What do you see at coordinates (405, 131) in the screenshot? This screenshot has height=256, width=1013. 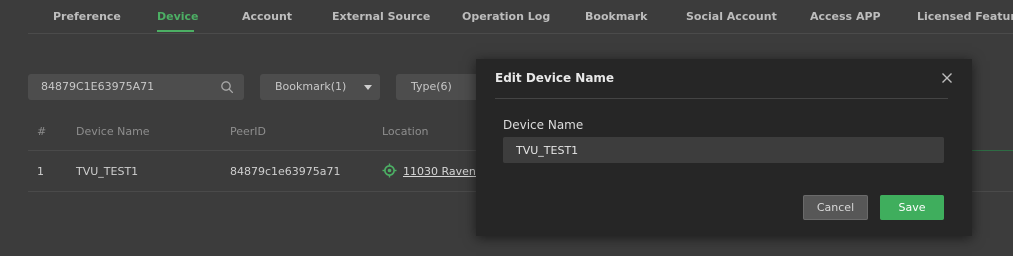 I see `column-header-location: Location` at bounding box center [405, 131].